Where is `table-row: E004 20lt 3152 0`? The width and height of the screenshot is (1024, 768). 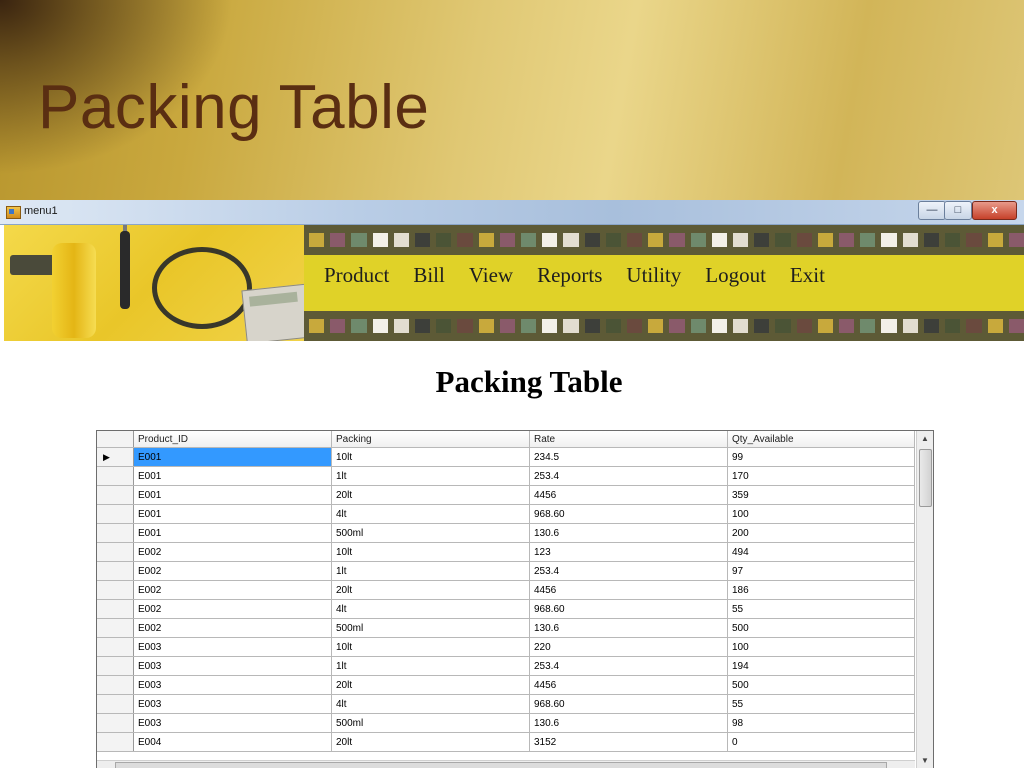 table-row: E004 20lt 3152 0 is located at coordinates (506, 742).